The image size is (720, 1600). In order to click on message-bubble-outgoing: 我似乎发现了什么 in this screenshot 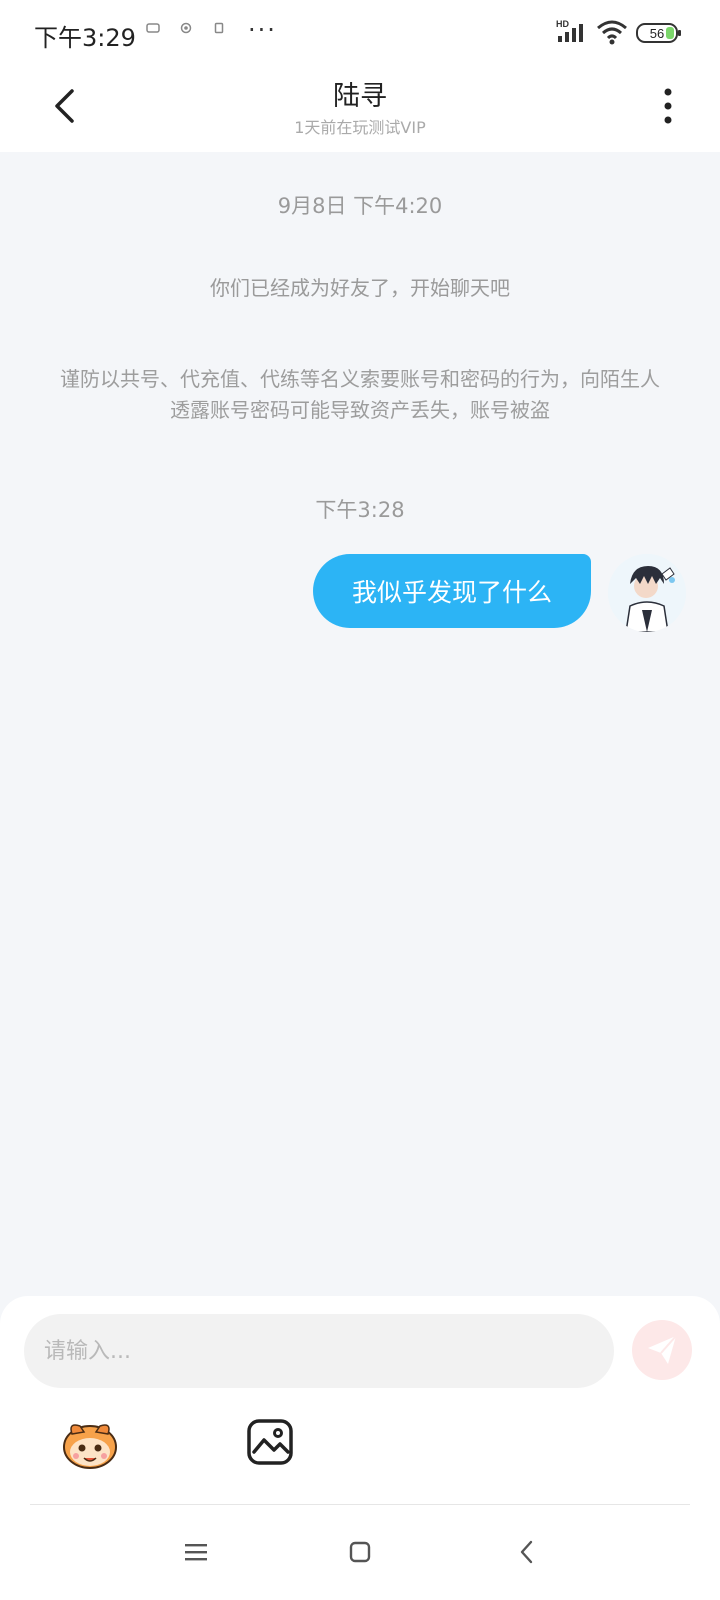, I will do `click(452, 591)`.